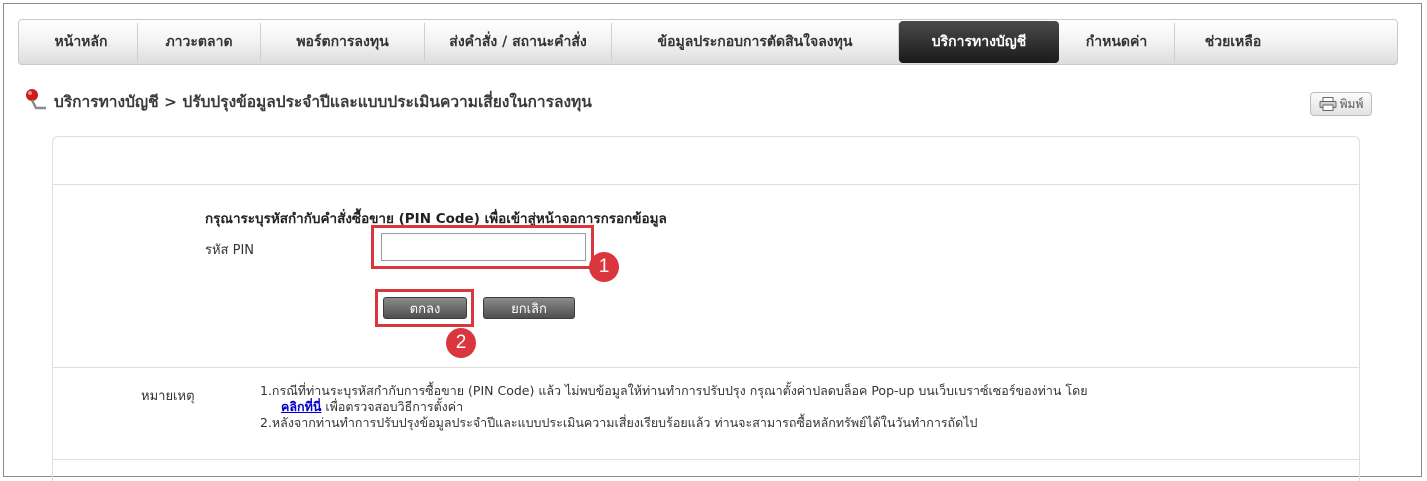  I want to click on click-here-link: คลิกที่นี่, so click(301, 406).